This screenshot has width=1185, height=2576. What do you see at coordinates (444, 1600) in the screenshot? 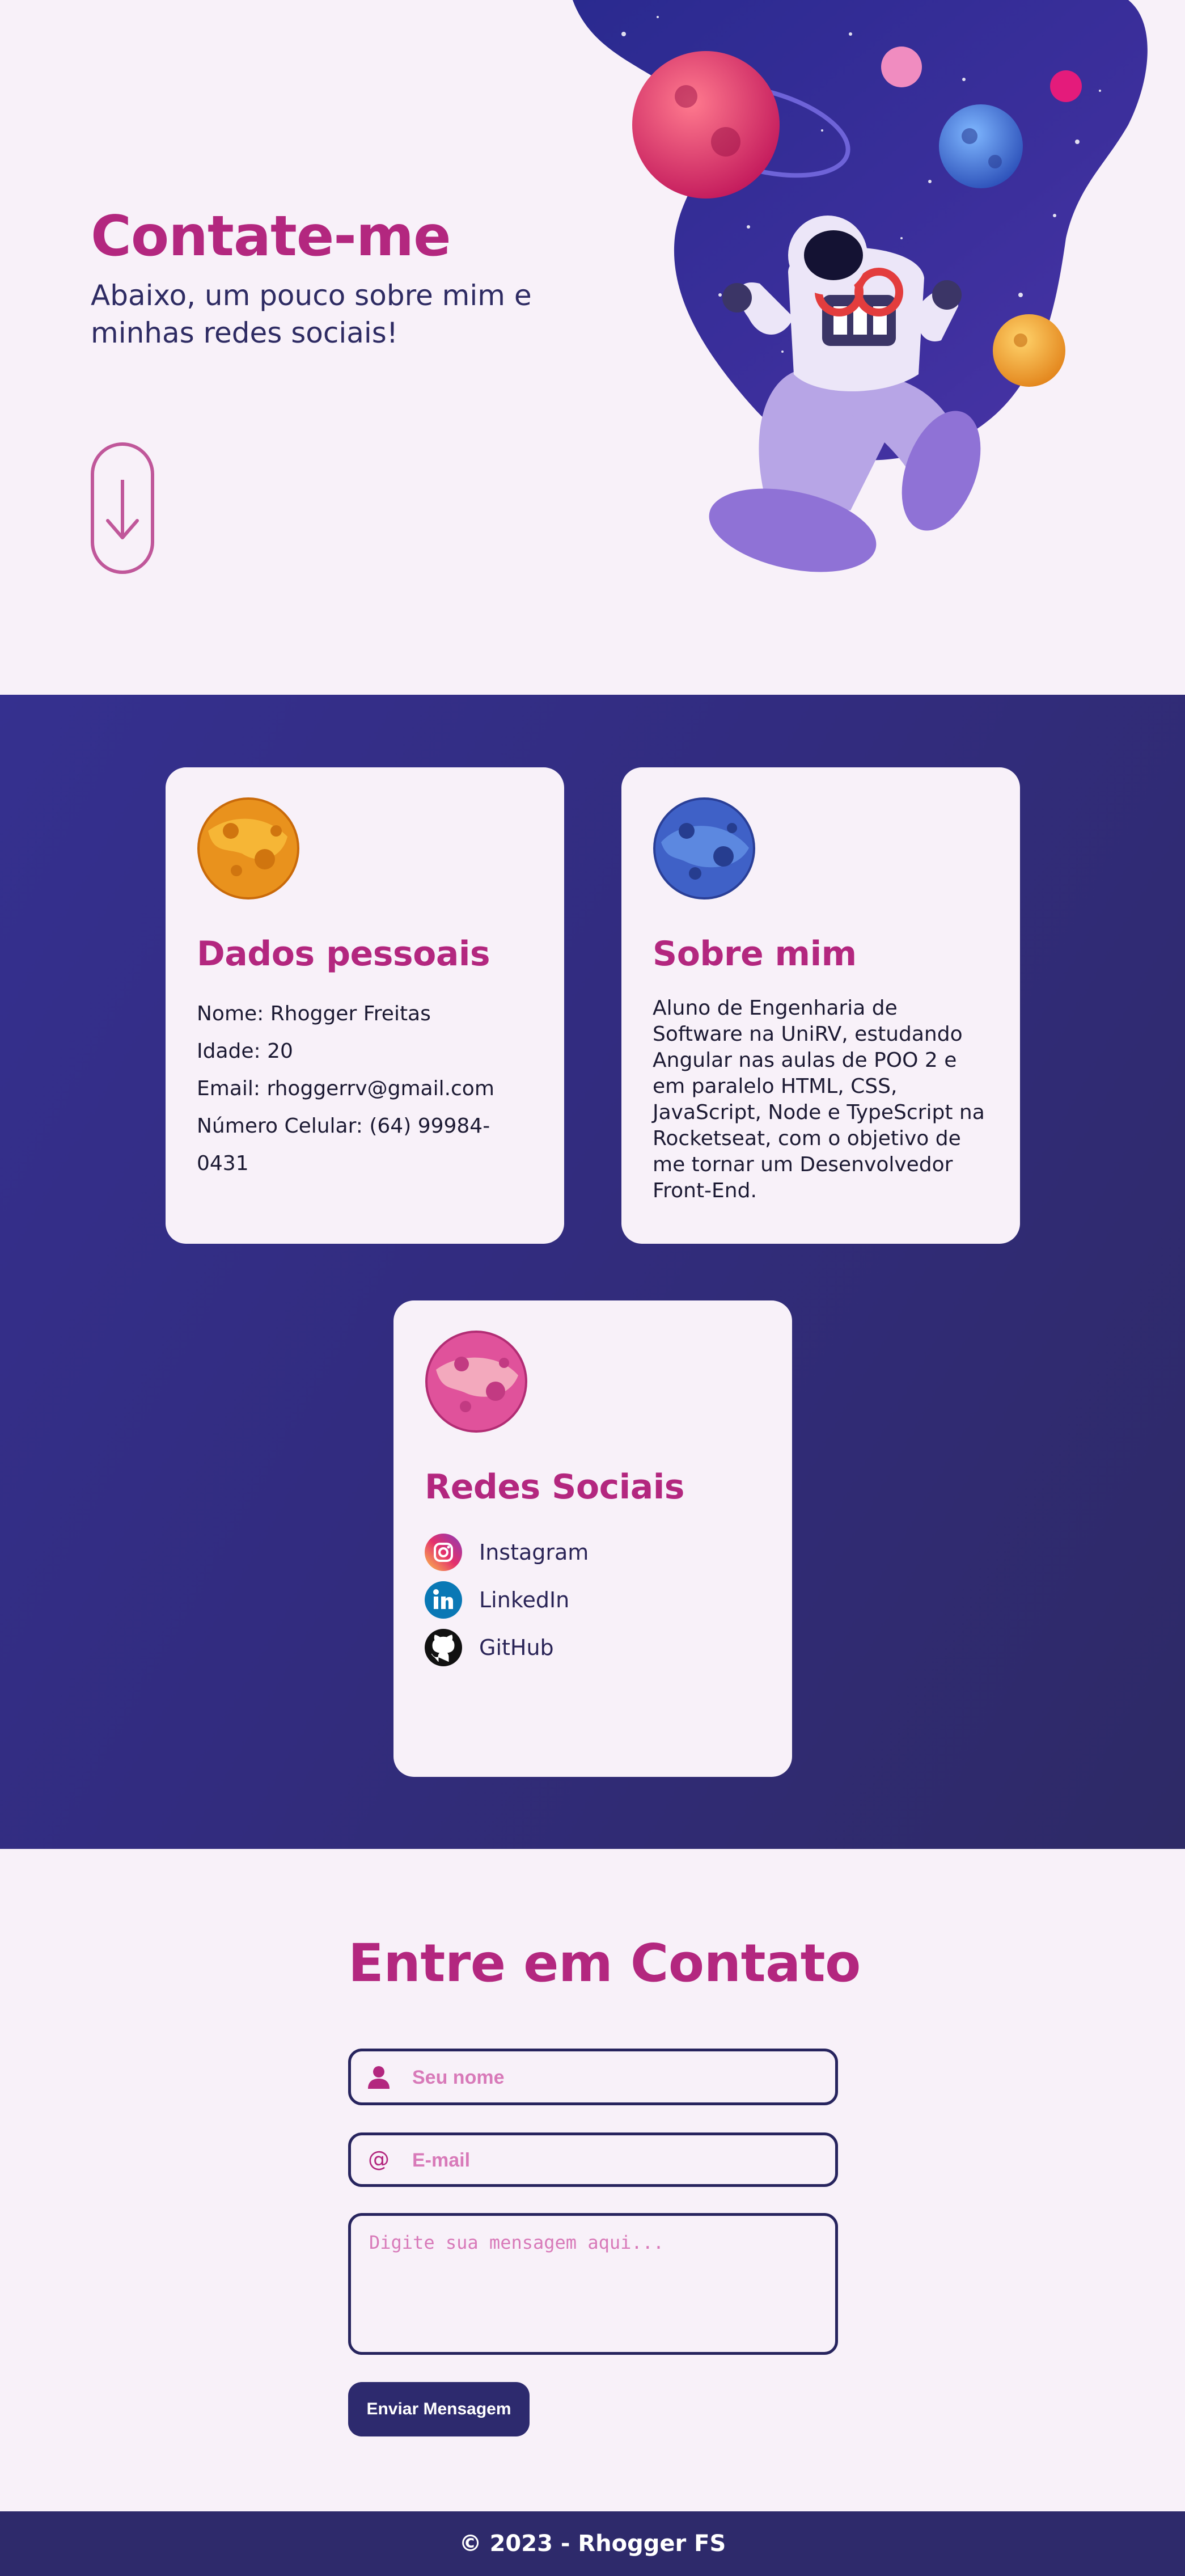
I see `linkedin-icon` at bounding box center [444, 1600].